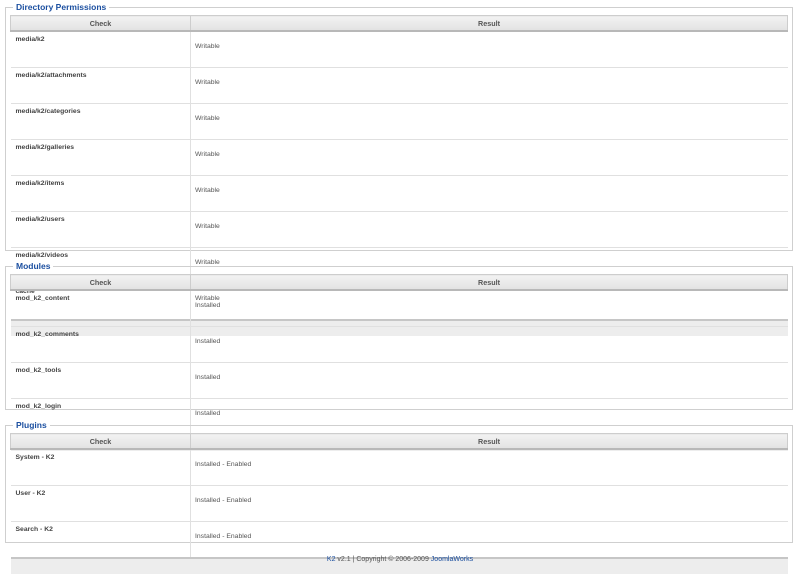  I want to click on check-cell: media/k2/items, so click(100, 193).